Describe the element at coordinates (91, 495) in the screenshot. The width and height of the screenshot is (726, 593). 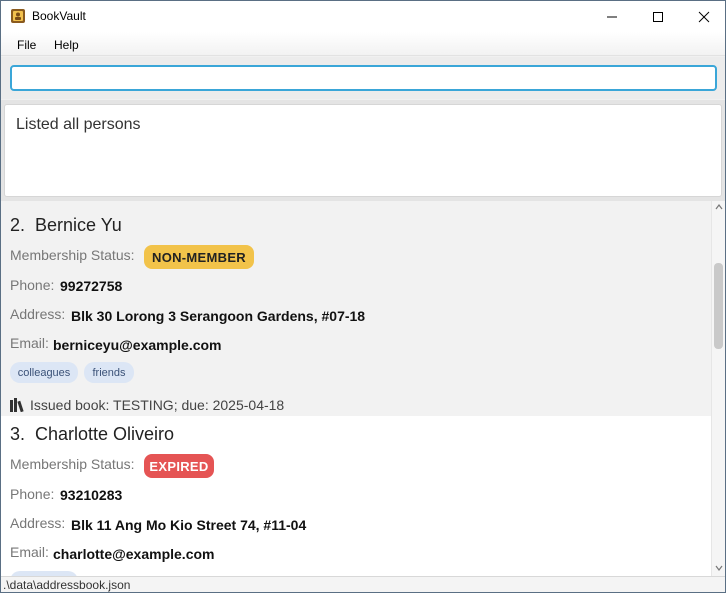
I see `phone-value: 93210283` at that location.